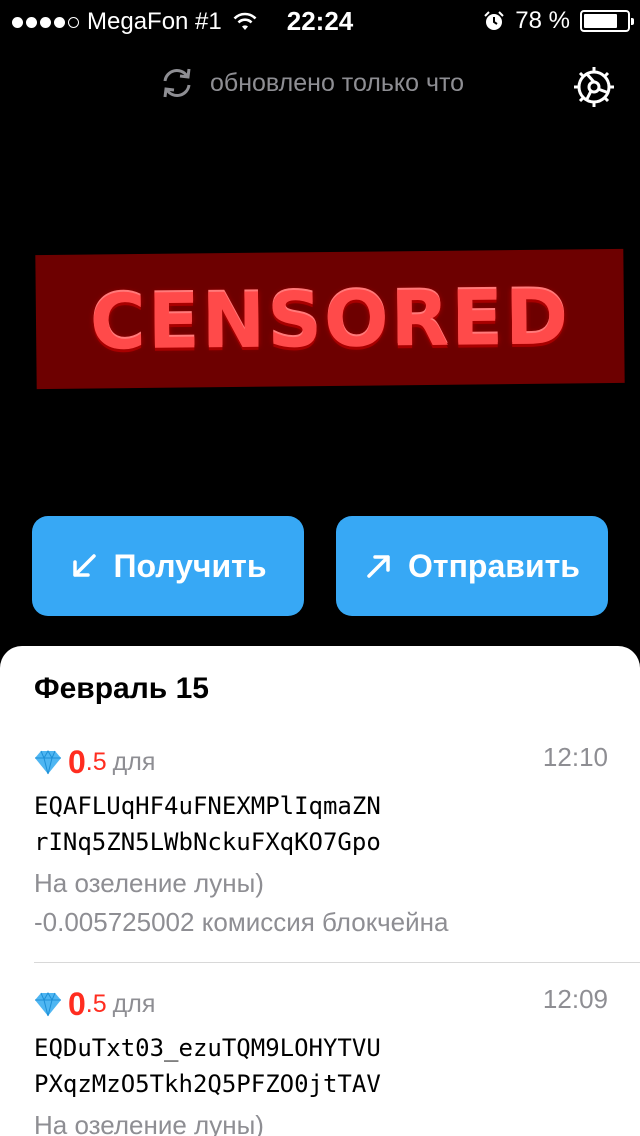 The image size is (640, 1136). What do you see at coordinates (207, 1084) in the screenshot?
I see `transaction-address-line: PXqzMzO5Tkh2Q5PFZO0jtTAV` at bounding box center [207, 1084].